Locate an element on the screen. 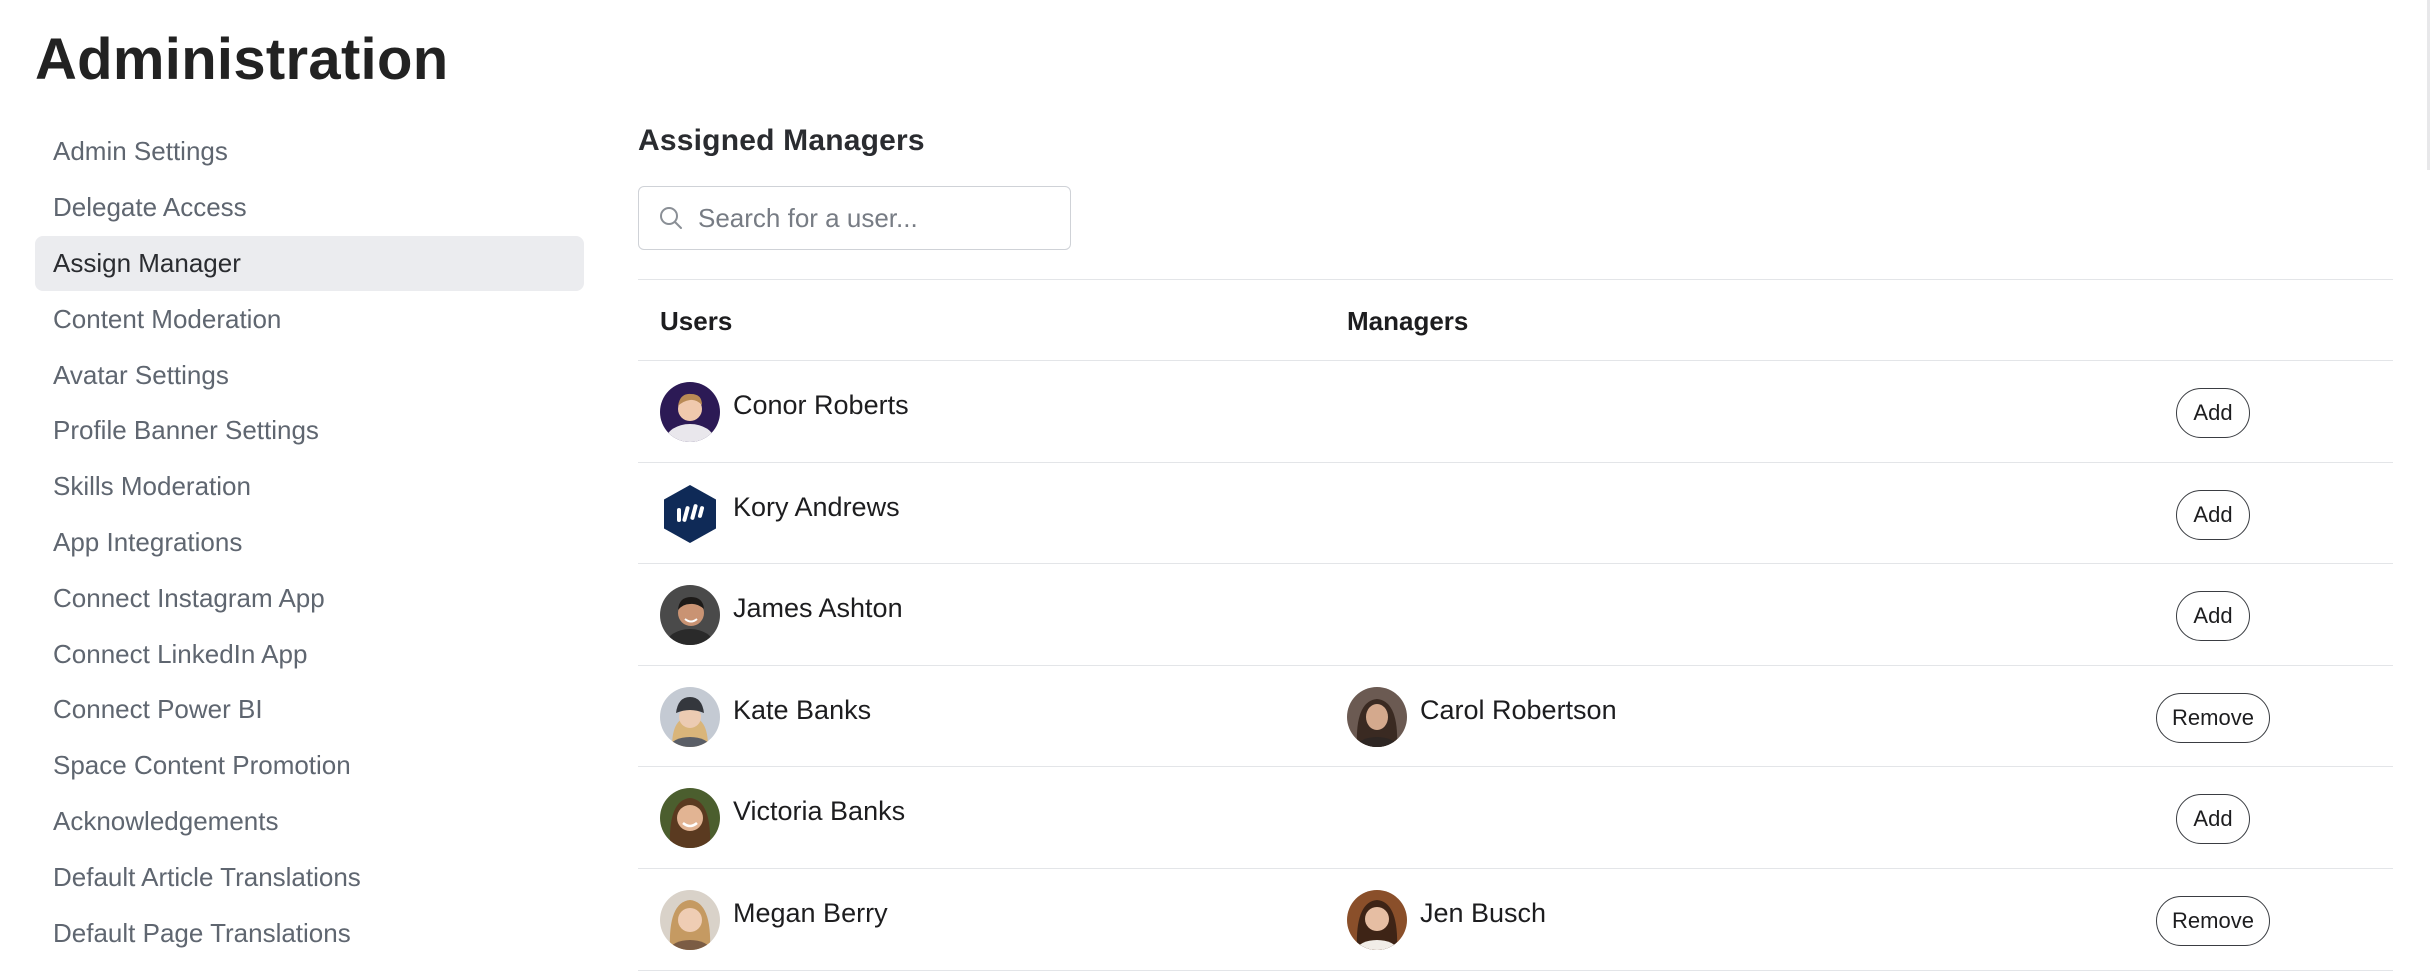  manager-name: Carol Robertson is located at coordinates (1518, 709).